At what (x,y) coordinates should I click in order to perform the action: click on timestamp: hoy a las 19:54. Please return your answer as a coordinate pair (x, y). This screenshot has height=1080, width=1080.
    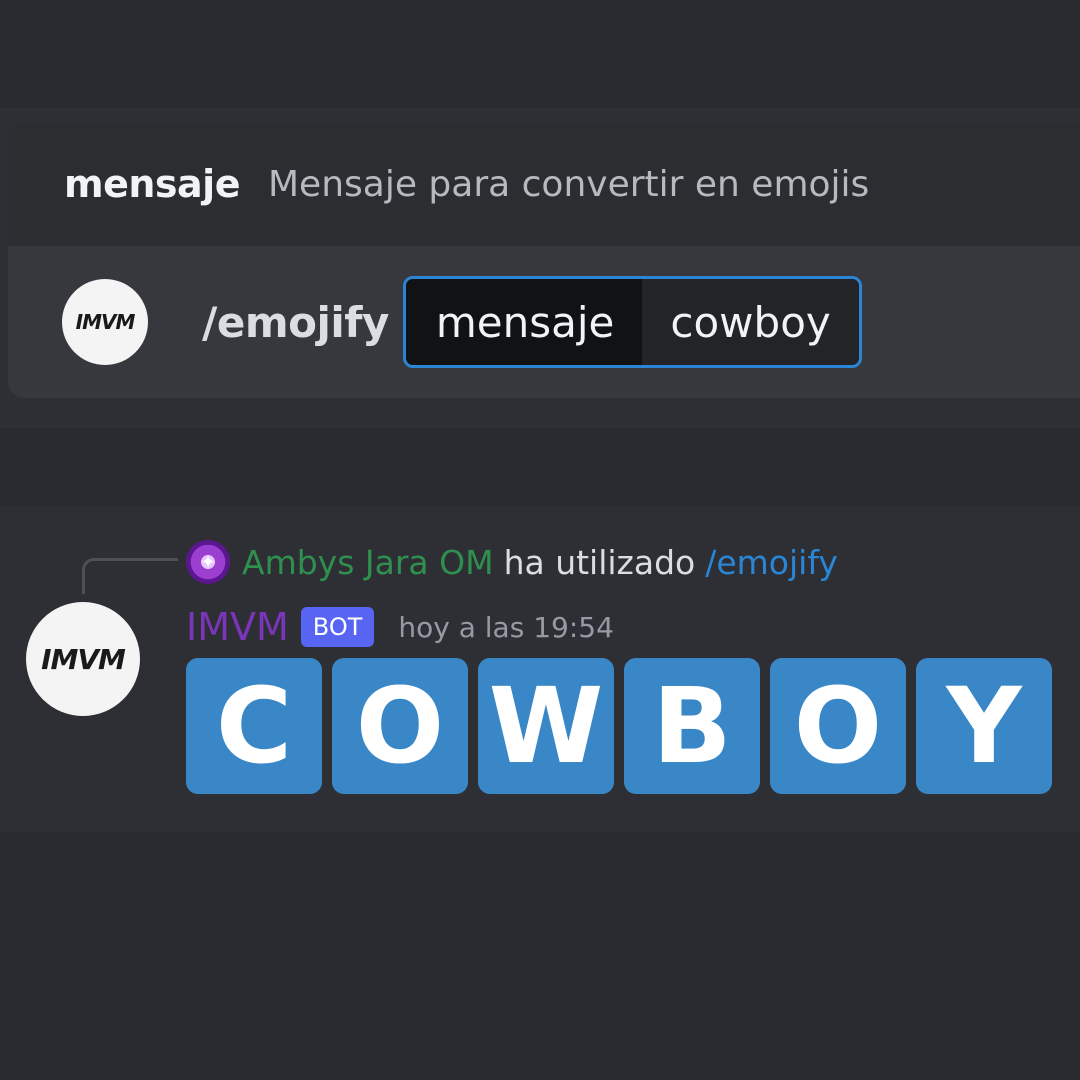
    Looking at the image, I should click on (506, 627).